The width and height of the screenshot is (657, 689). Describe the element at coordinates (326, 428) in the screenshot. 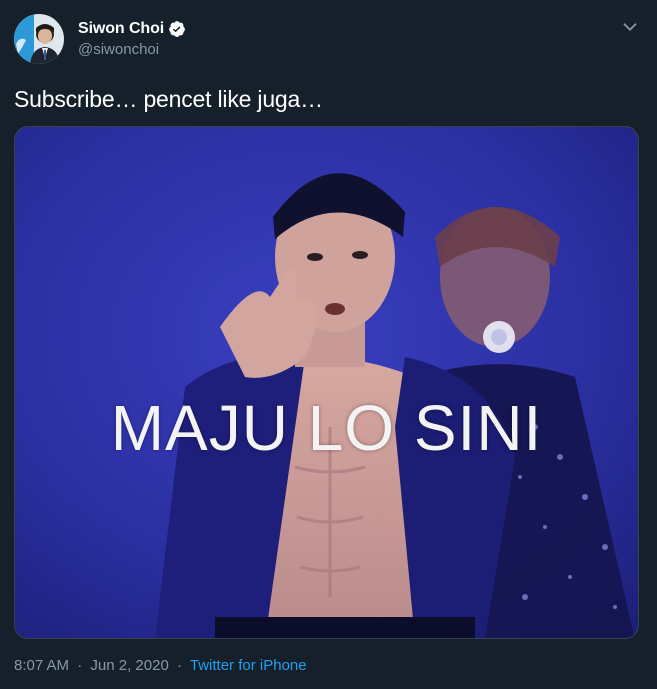

I see `media-caption: MAJU LO SINI` at that location.